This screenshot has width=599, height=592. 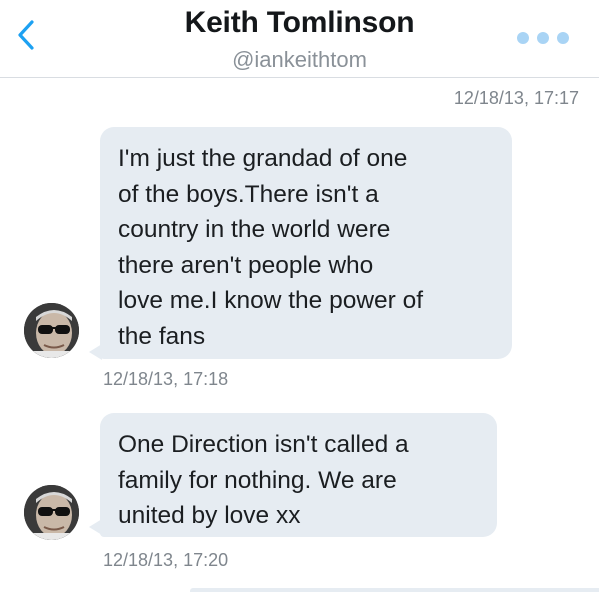 What do you see at coordinates (257, 480) in the screenshot?
I see `message-text-line: family for nothing. We are` at bounding box center [257, 480].